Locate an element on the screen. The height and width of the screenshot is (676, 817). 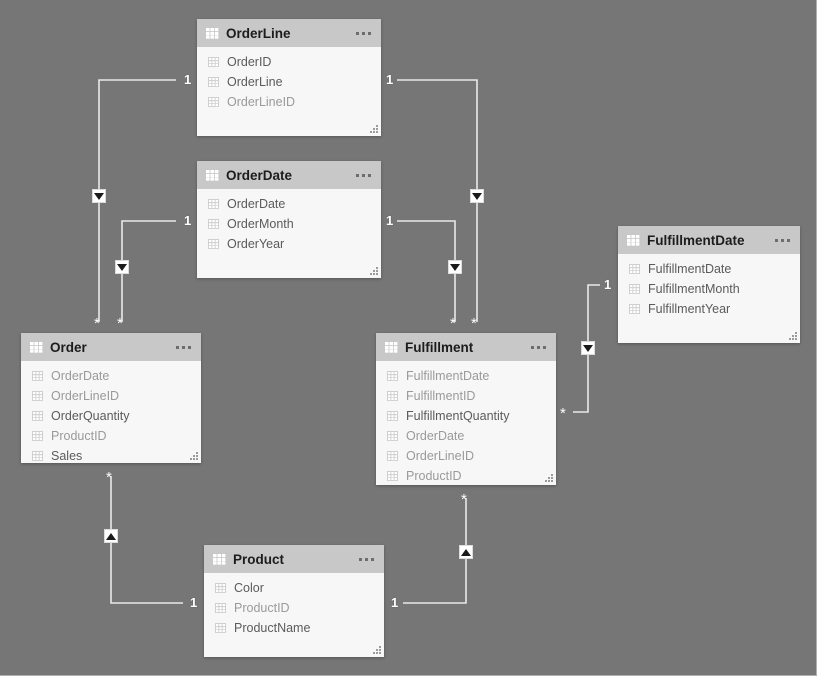
table-title: Fulfillment is located at coordinates (439, 347).